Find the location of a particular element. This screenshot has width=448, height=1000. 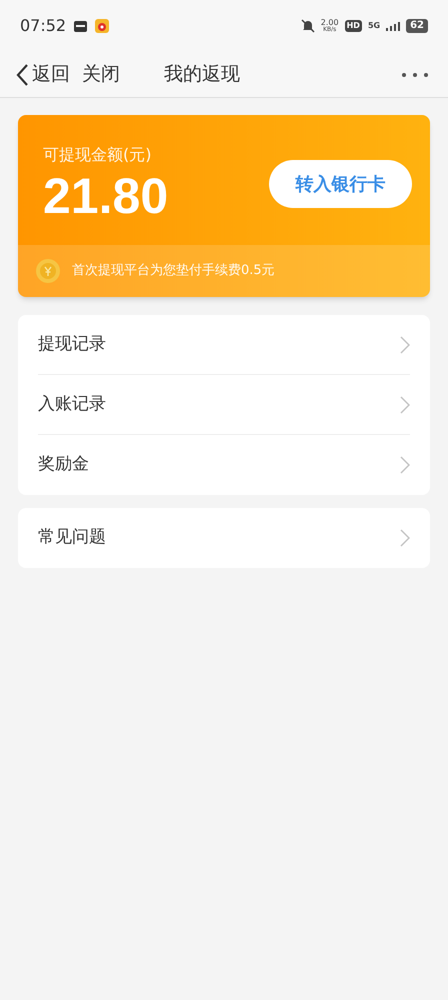

status-time: 07:52 is located at coordinates (43, 26).